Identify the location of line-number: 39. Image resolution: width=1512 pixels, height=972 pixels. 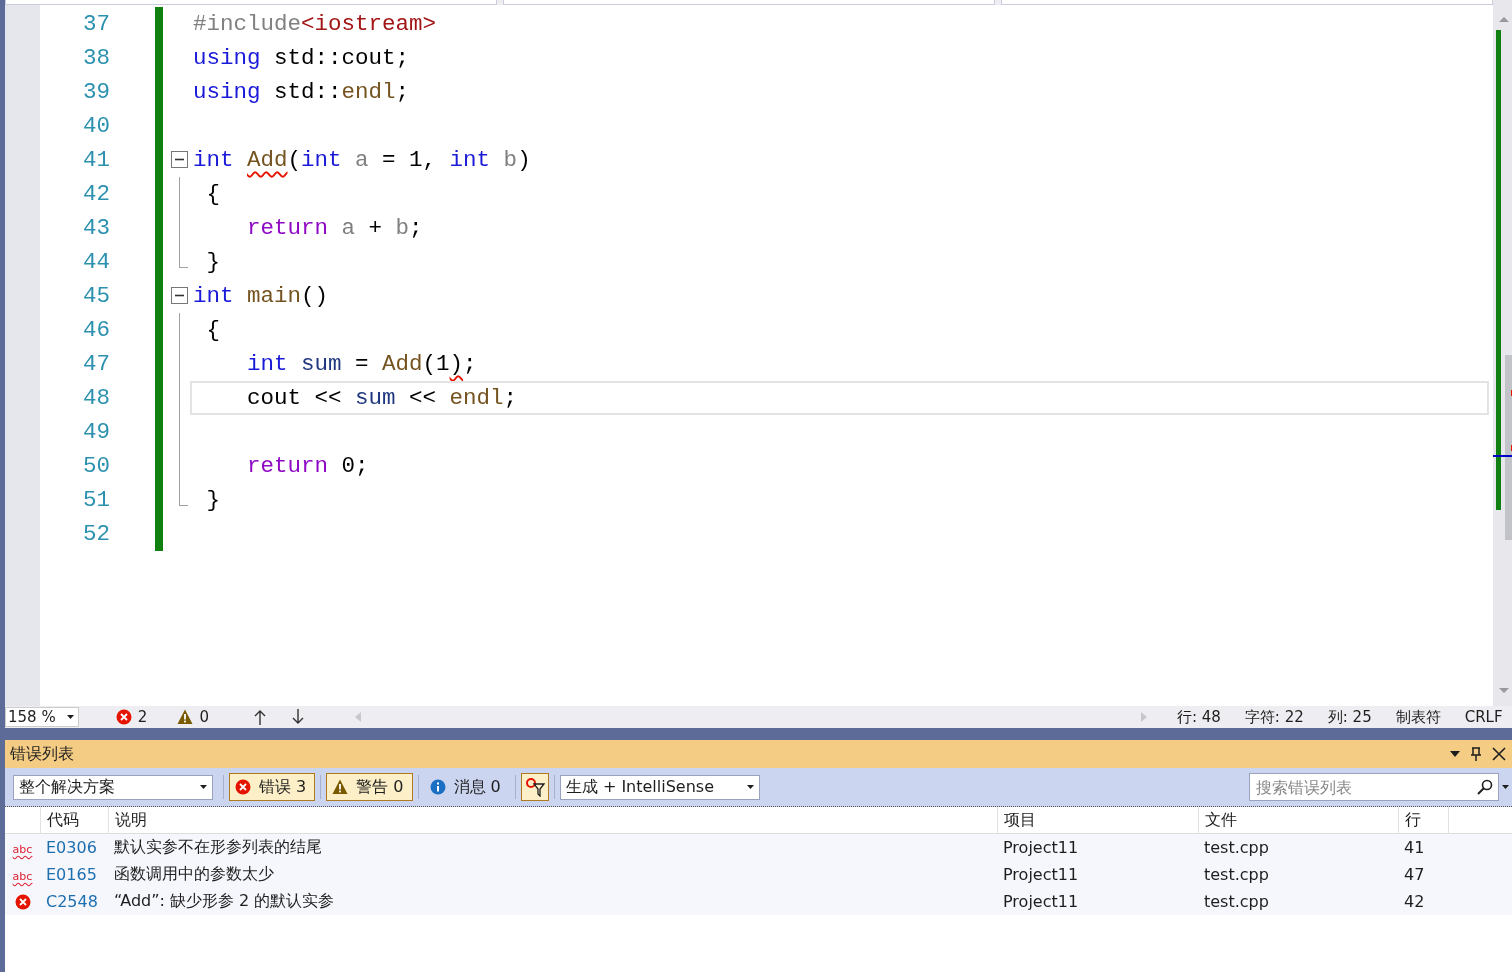
(96, 92).